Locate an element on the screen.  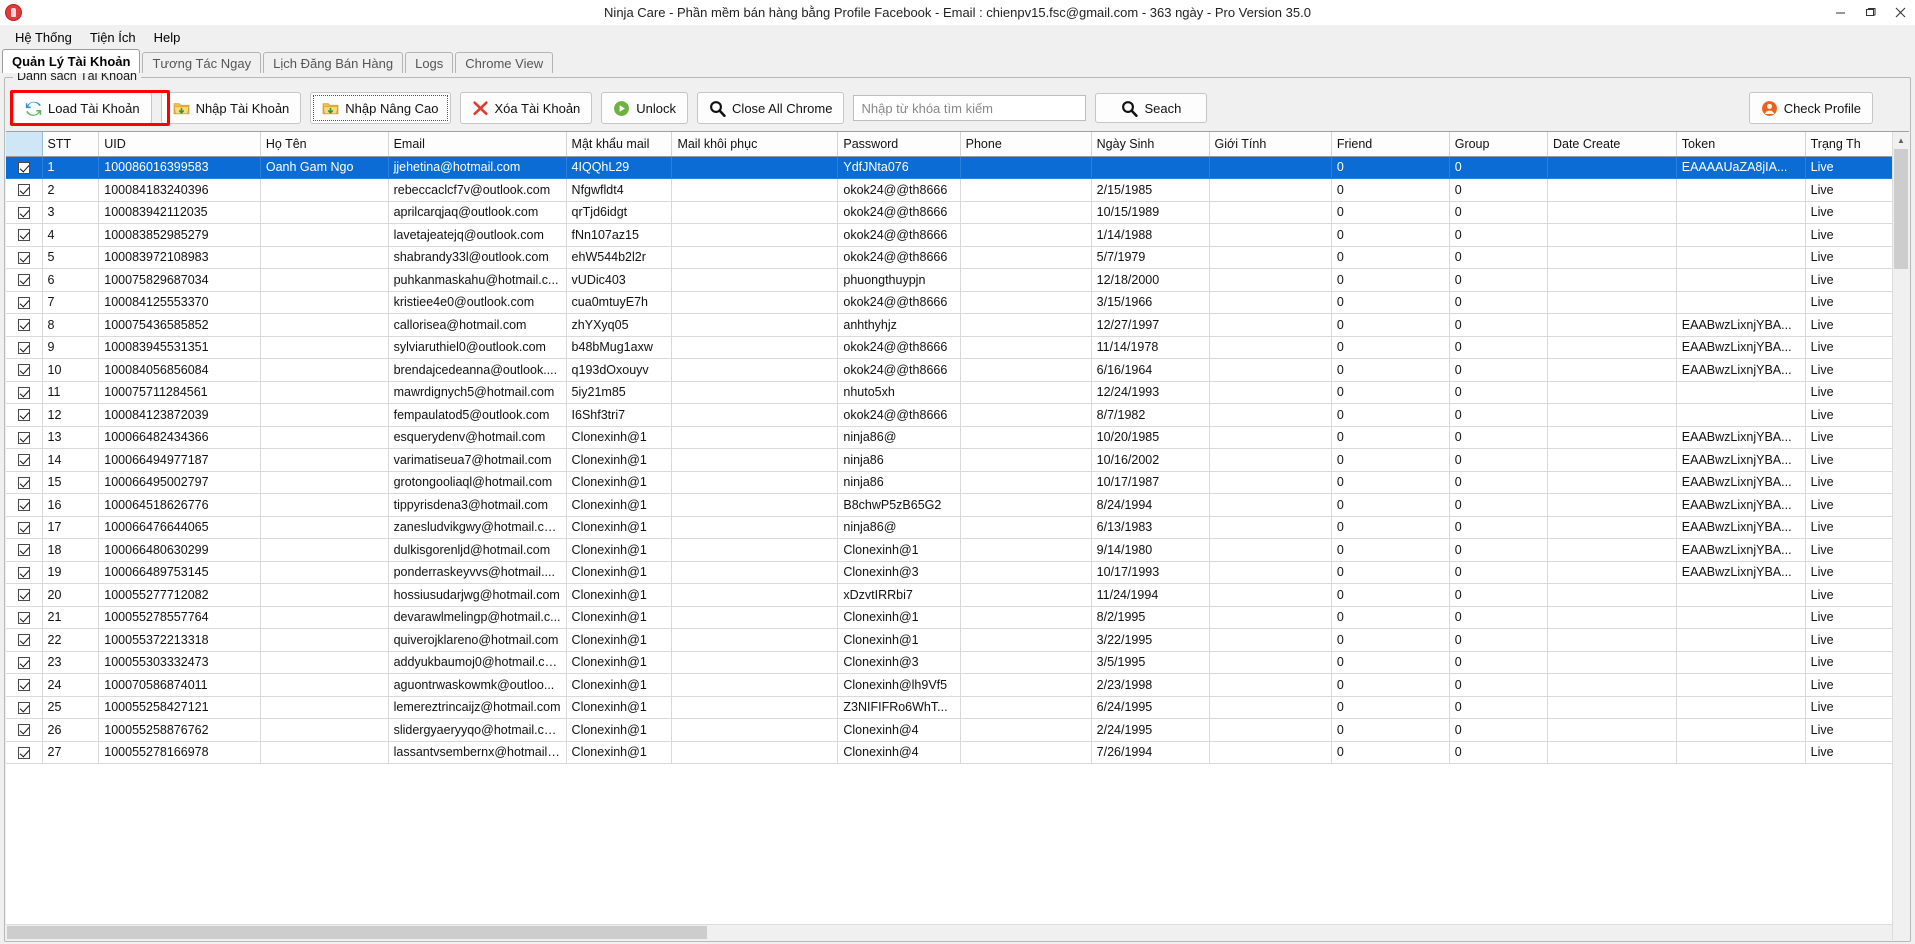
maximize-button is located at coordinates (1870, 13).